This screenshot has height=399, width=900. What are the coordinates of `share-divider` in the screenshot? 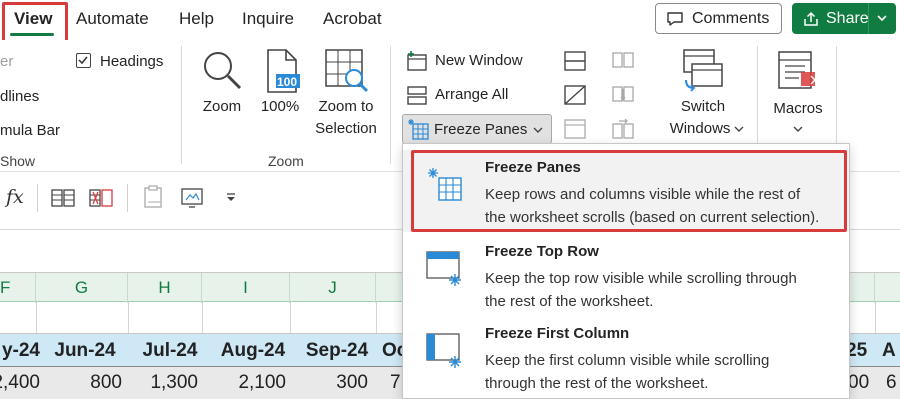 It's located at (868, 18).